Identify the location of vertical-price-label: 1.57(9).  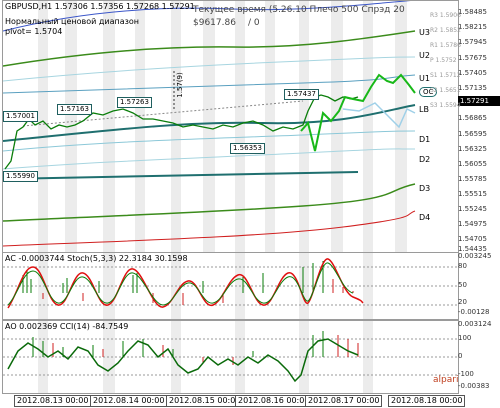
(179, 85).